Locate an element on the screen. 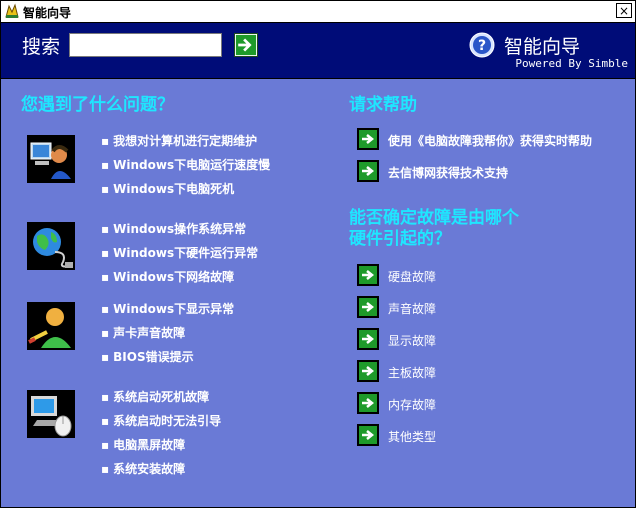  user-computer-icon is located at coordinates (51, 159).